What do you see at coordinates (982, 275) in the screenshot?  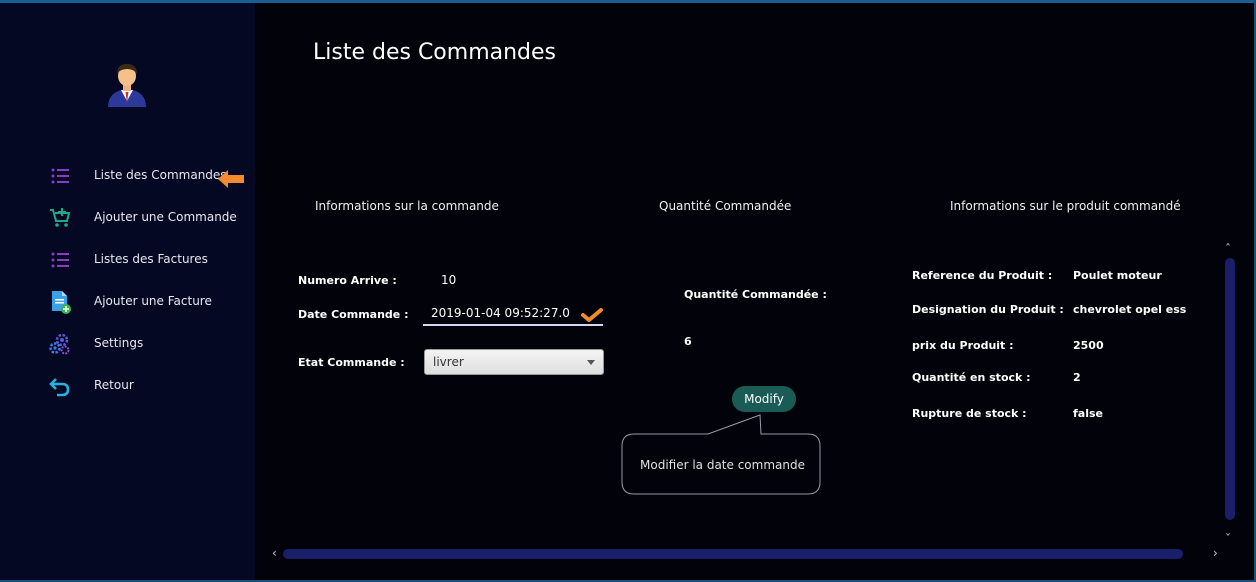 I see `reference-produit-label: Reference du Produit :` at bounding box center [982, 275].